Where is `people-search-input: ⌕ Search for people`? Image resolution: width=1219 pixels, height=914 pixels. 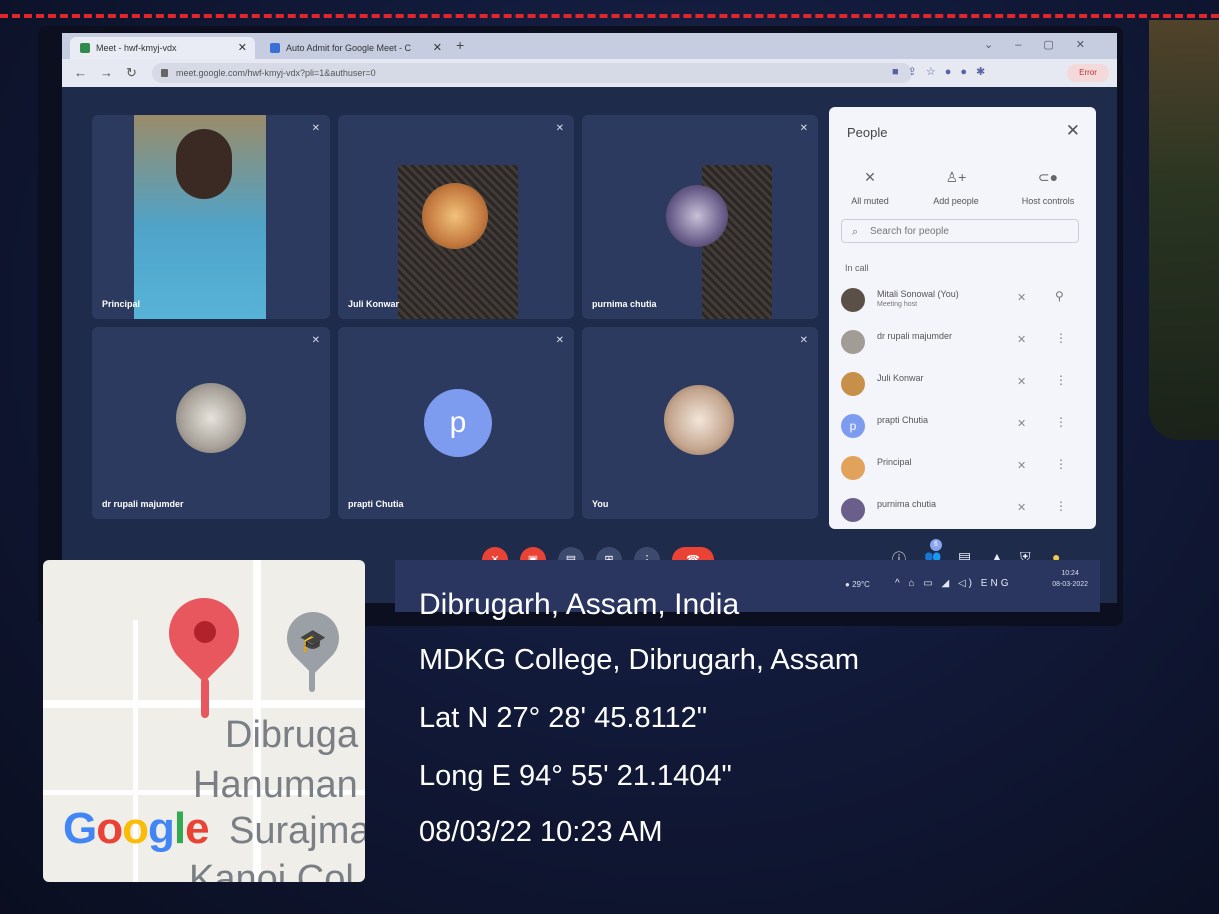
people-search-input: ⌕ Search for people is located at coordinates (960, 231).